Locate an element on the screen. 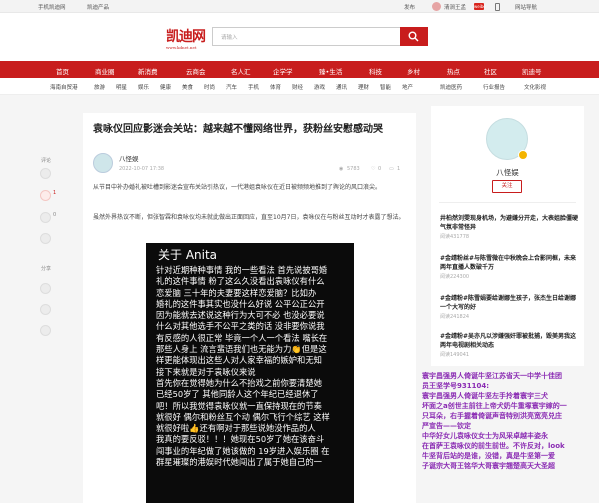  nav-item-kaidihao: 凯迪号 is located at coordinates (532, 71).